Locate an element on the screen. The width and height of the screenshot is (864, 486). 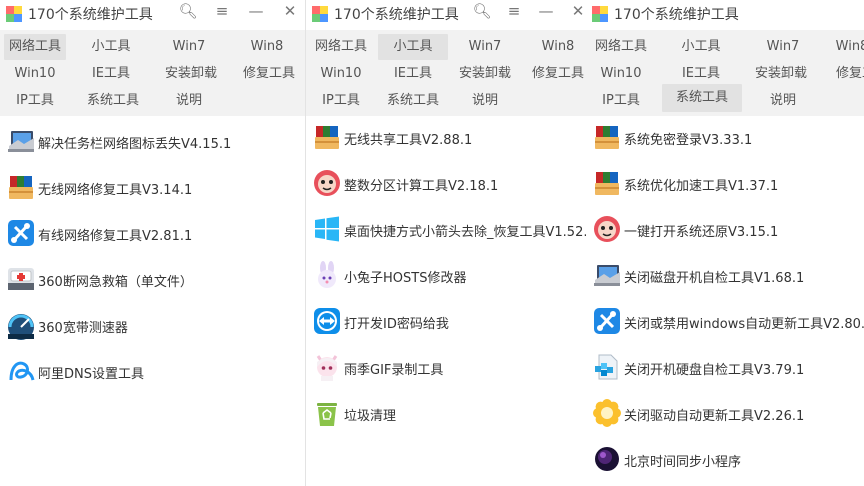
list-item: 系统免密登录V3.33.1 is located at coordinates (725, 138).